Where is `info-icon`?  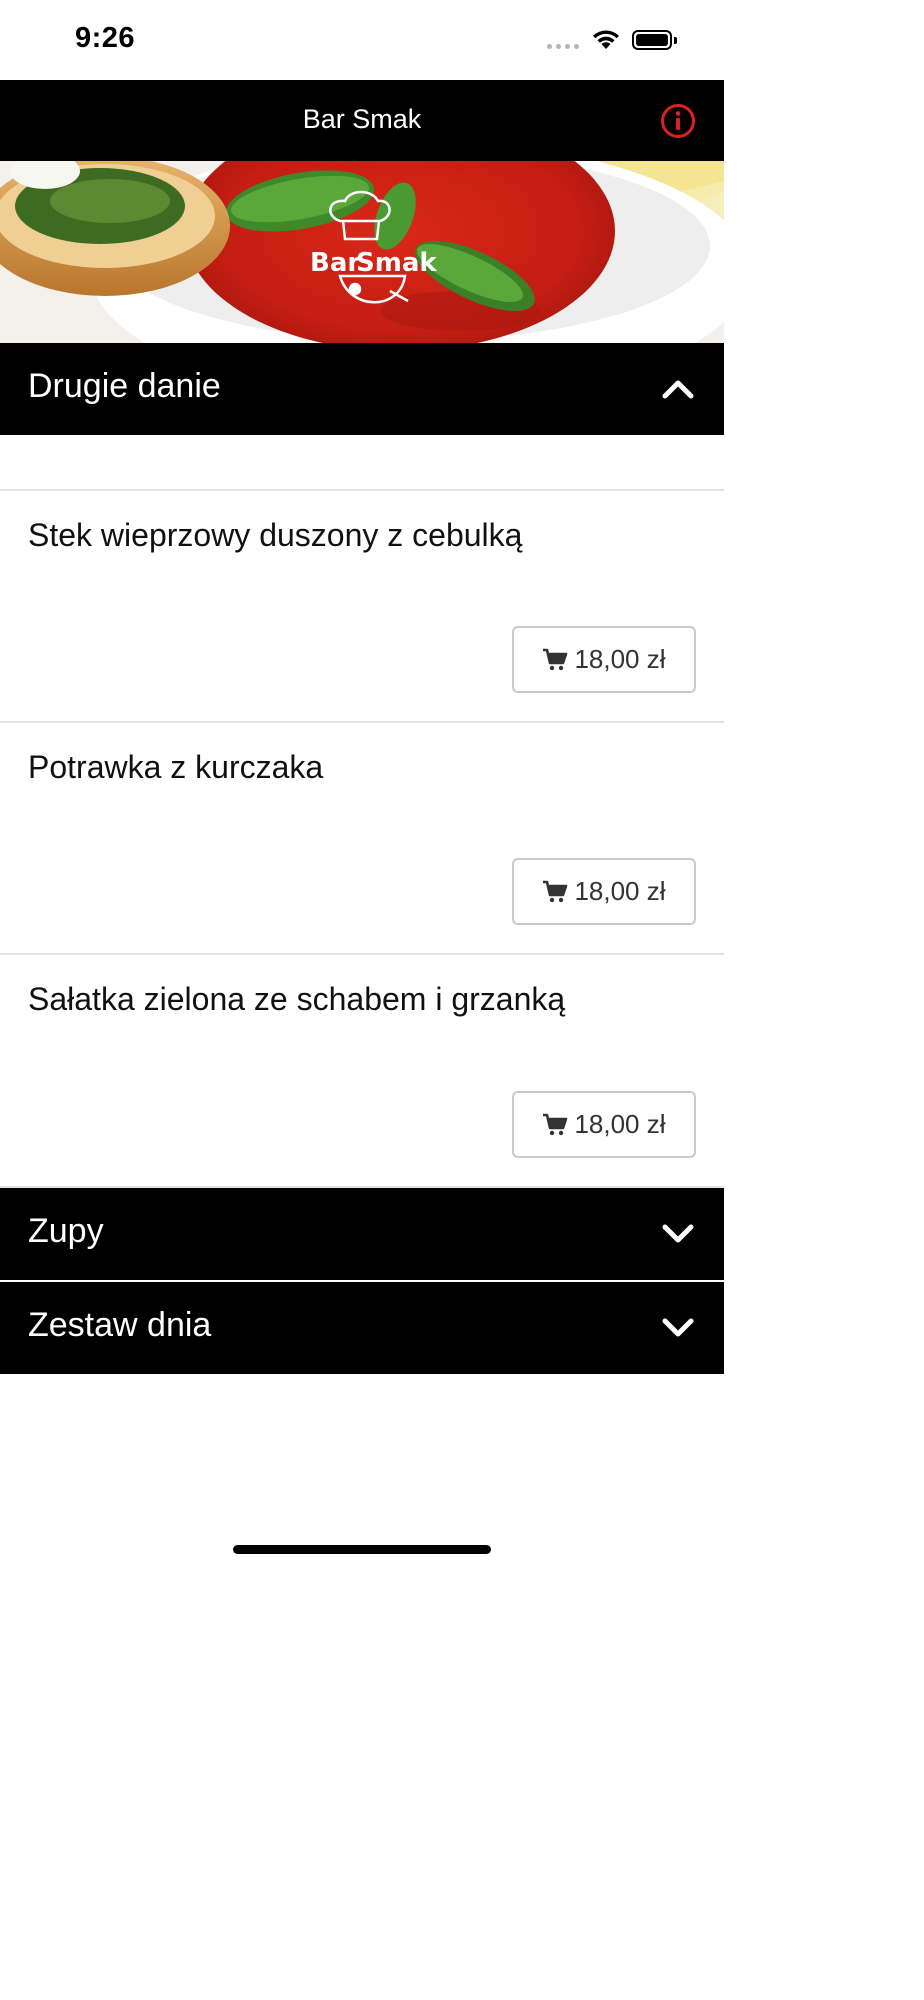 info-icon is located at coordinates (678, 121).